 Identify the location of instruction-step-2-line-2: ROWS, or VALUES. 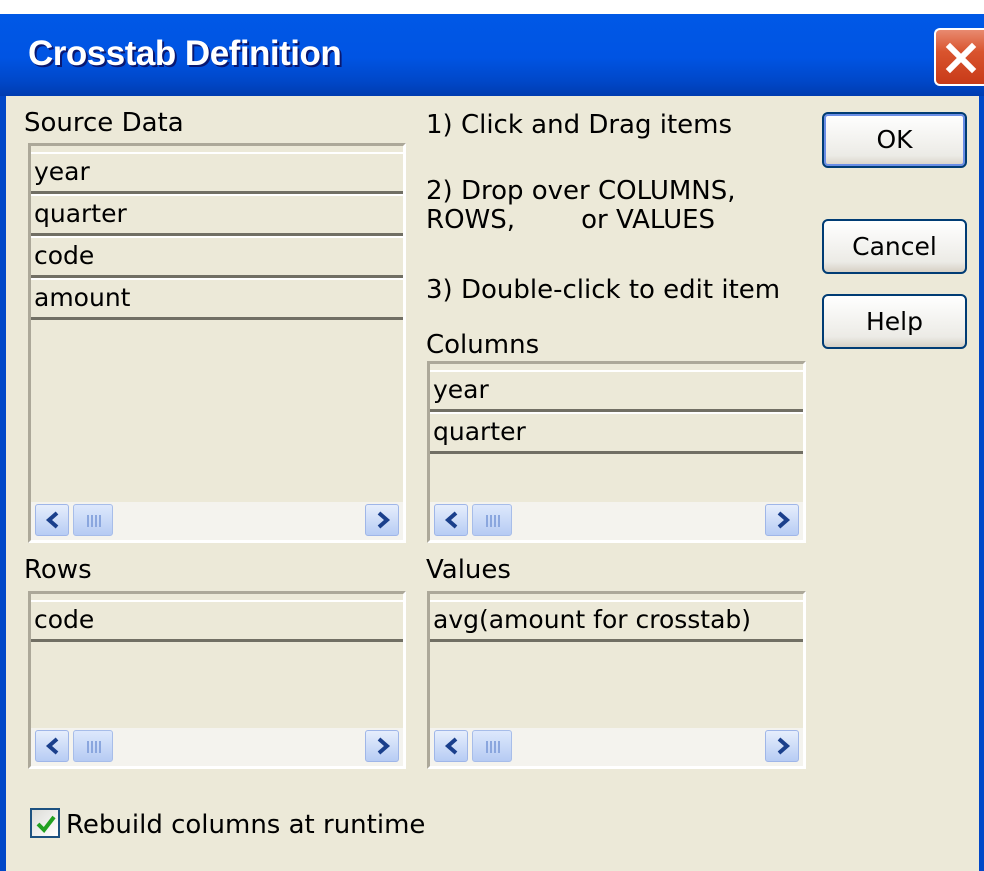
(571, 220).